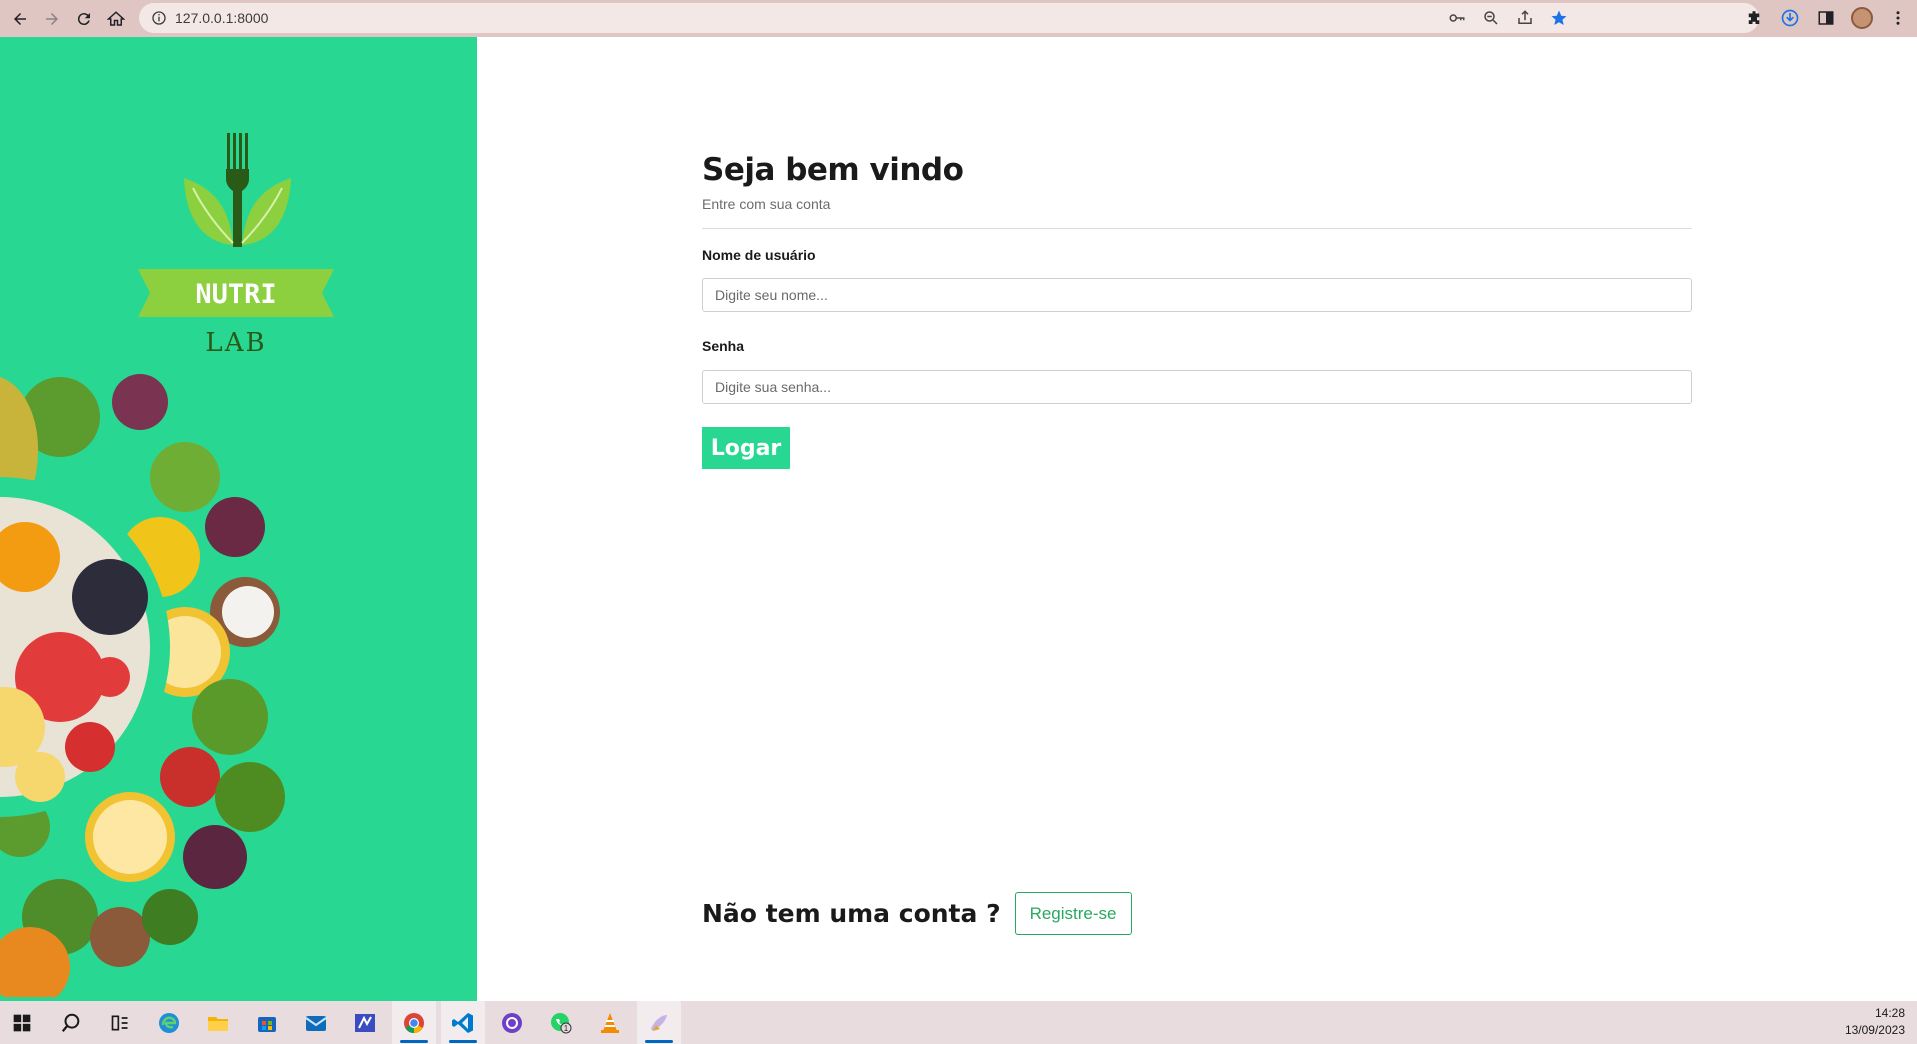 The height and width of the screenshot is (1044, 1917). Describe the element at coordinates (1754, 18) in the screenshot. I see `extensions-icon` at that location.